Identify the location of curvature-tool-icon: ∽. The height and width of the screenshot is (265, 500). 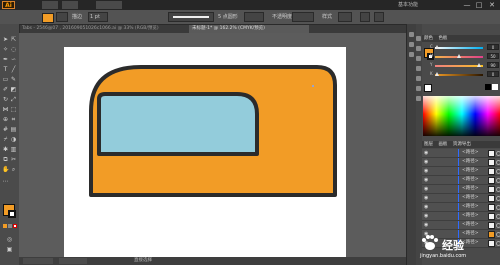
(13, 59).